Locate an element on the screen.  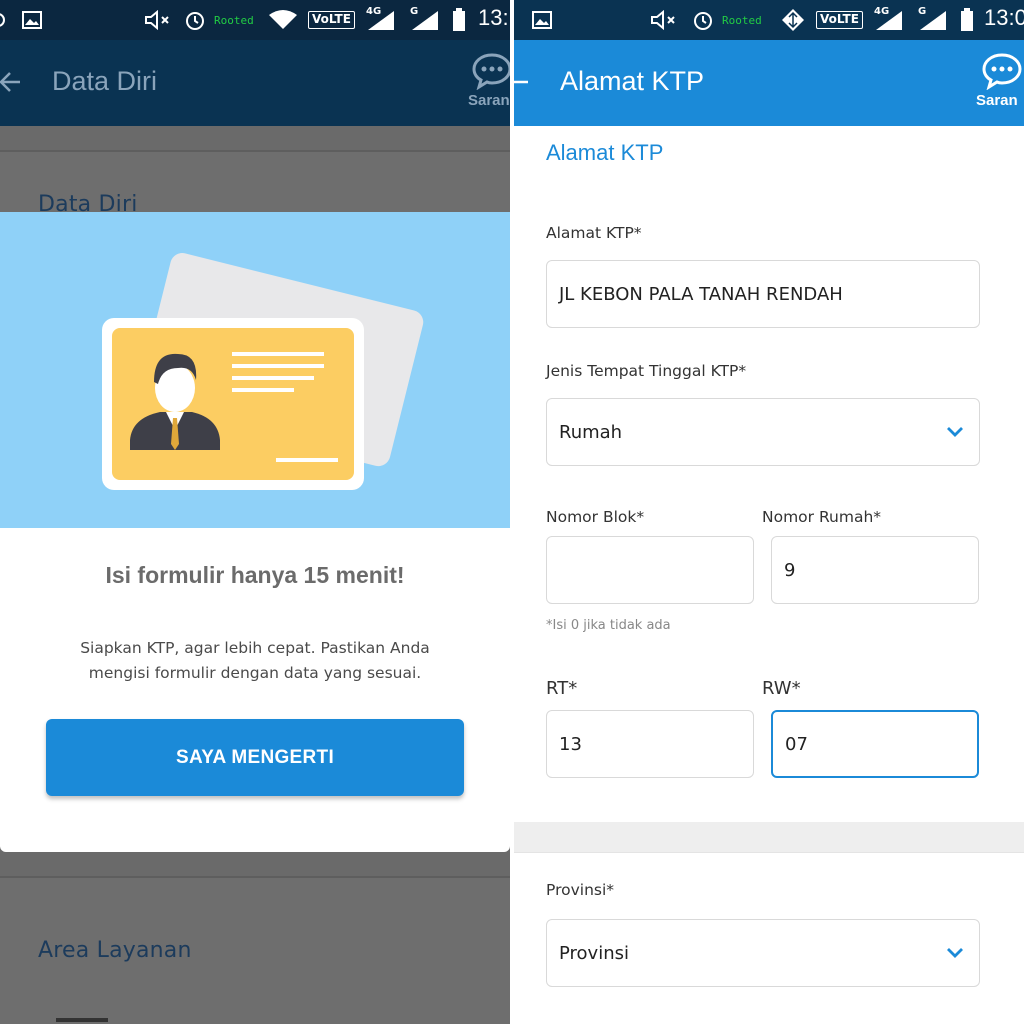
helper-hint: *Isi 0 jika tidak ada is located at coordinates (608, 625).